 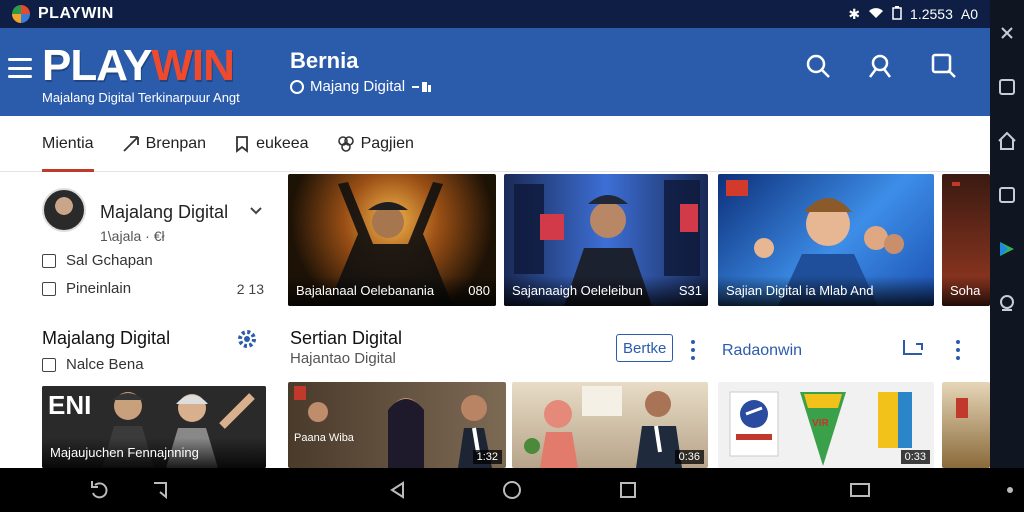 I want to click on status-bar: PLAYWIN ✱ 1.2553 A0, so click(x=495, y=14).